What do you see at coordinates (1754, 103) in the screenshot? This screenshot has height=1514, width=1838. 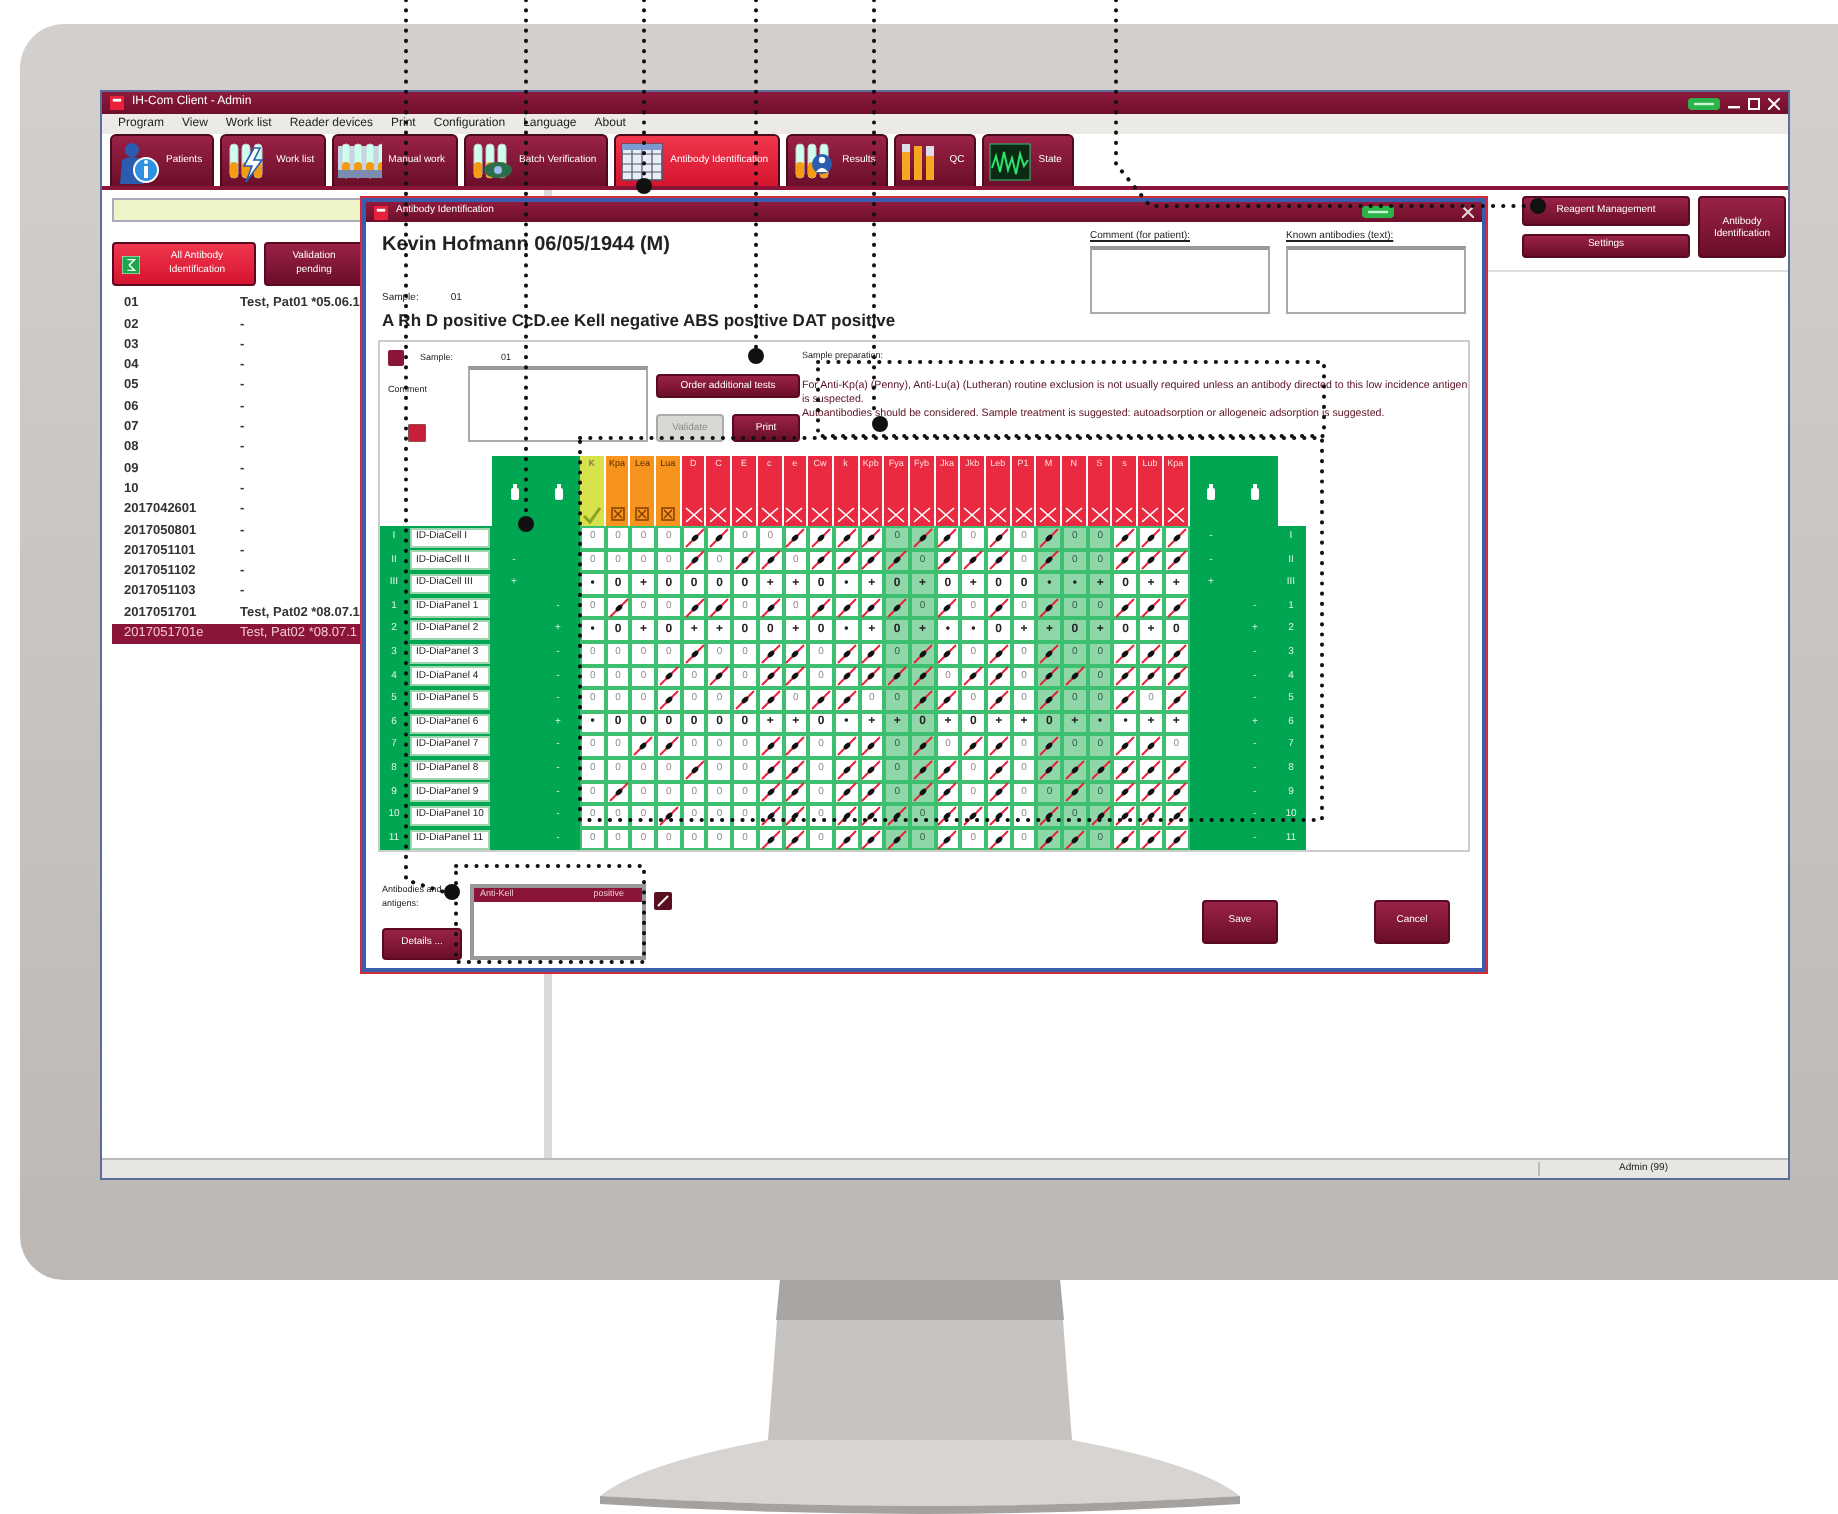 I see `maximize-icon` at bounding box center [1754, 103].